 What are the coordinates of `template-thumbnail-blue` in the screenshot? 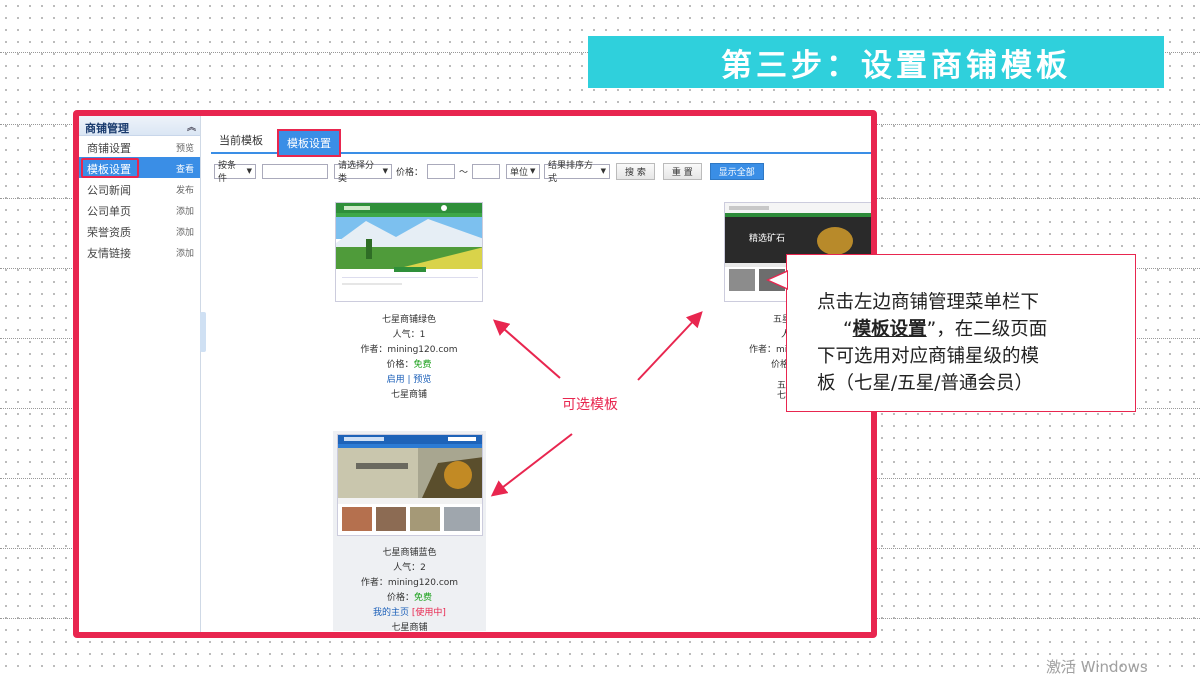 It's located at (410, 485).